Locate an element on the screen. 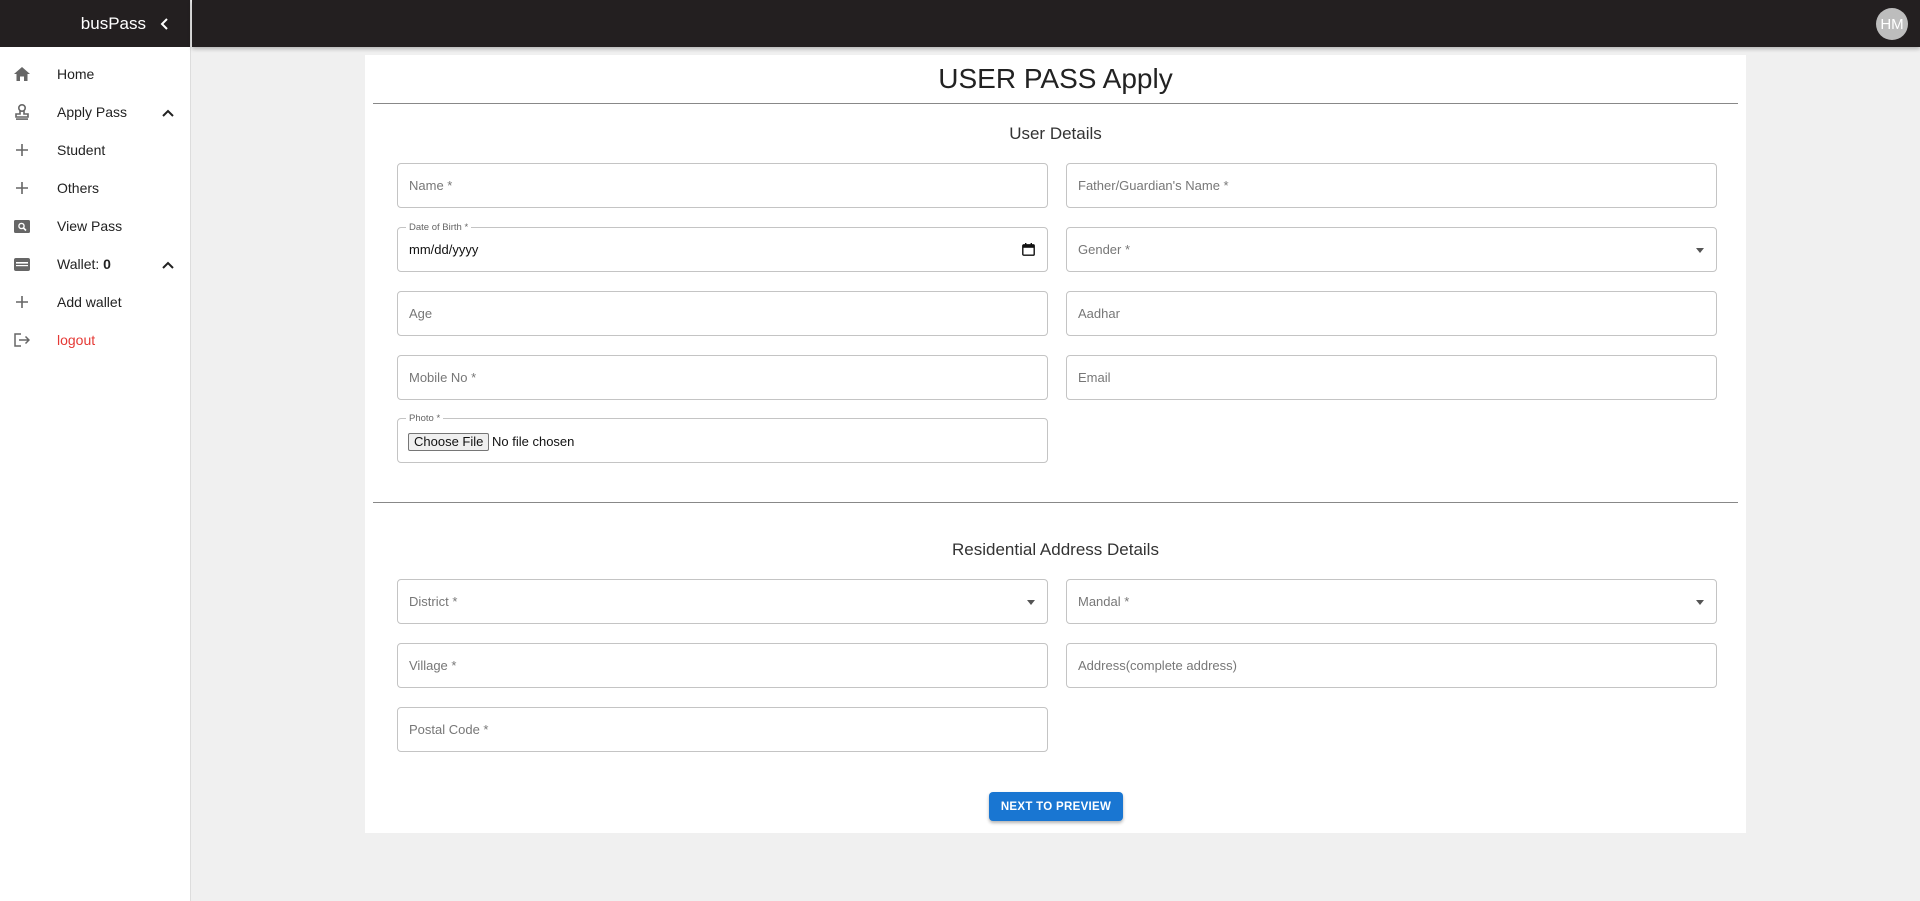  age-placeholder: Age is located at coordinates (421, 313).